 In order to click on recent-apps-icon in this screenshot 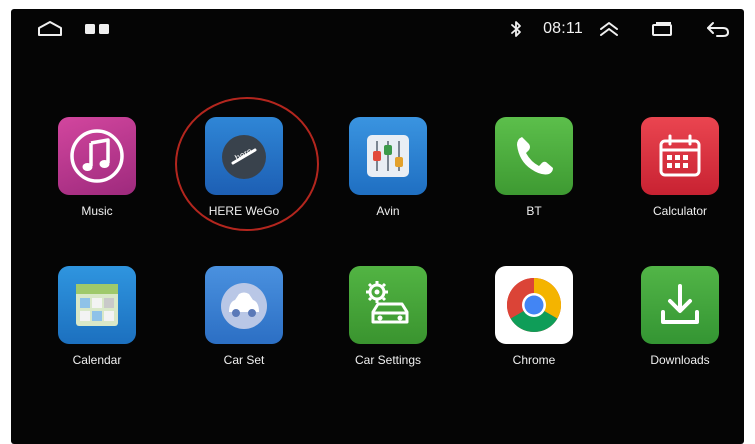, I will do `click(98, 29)`.